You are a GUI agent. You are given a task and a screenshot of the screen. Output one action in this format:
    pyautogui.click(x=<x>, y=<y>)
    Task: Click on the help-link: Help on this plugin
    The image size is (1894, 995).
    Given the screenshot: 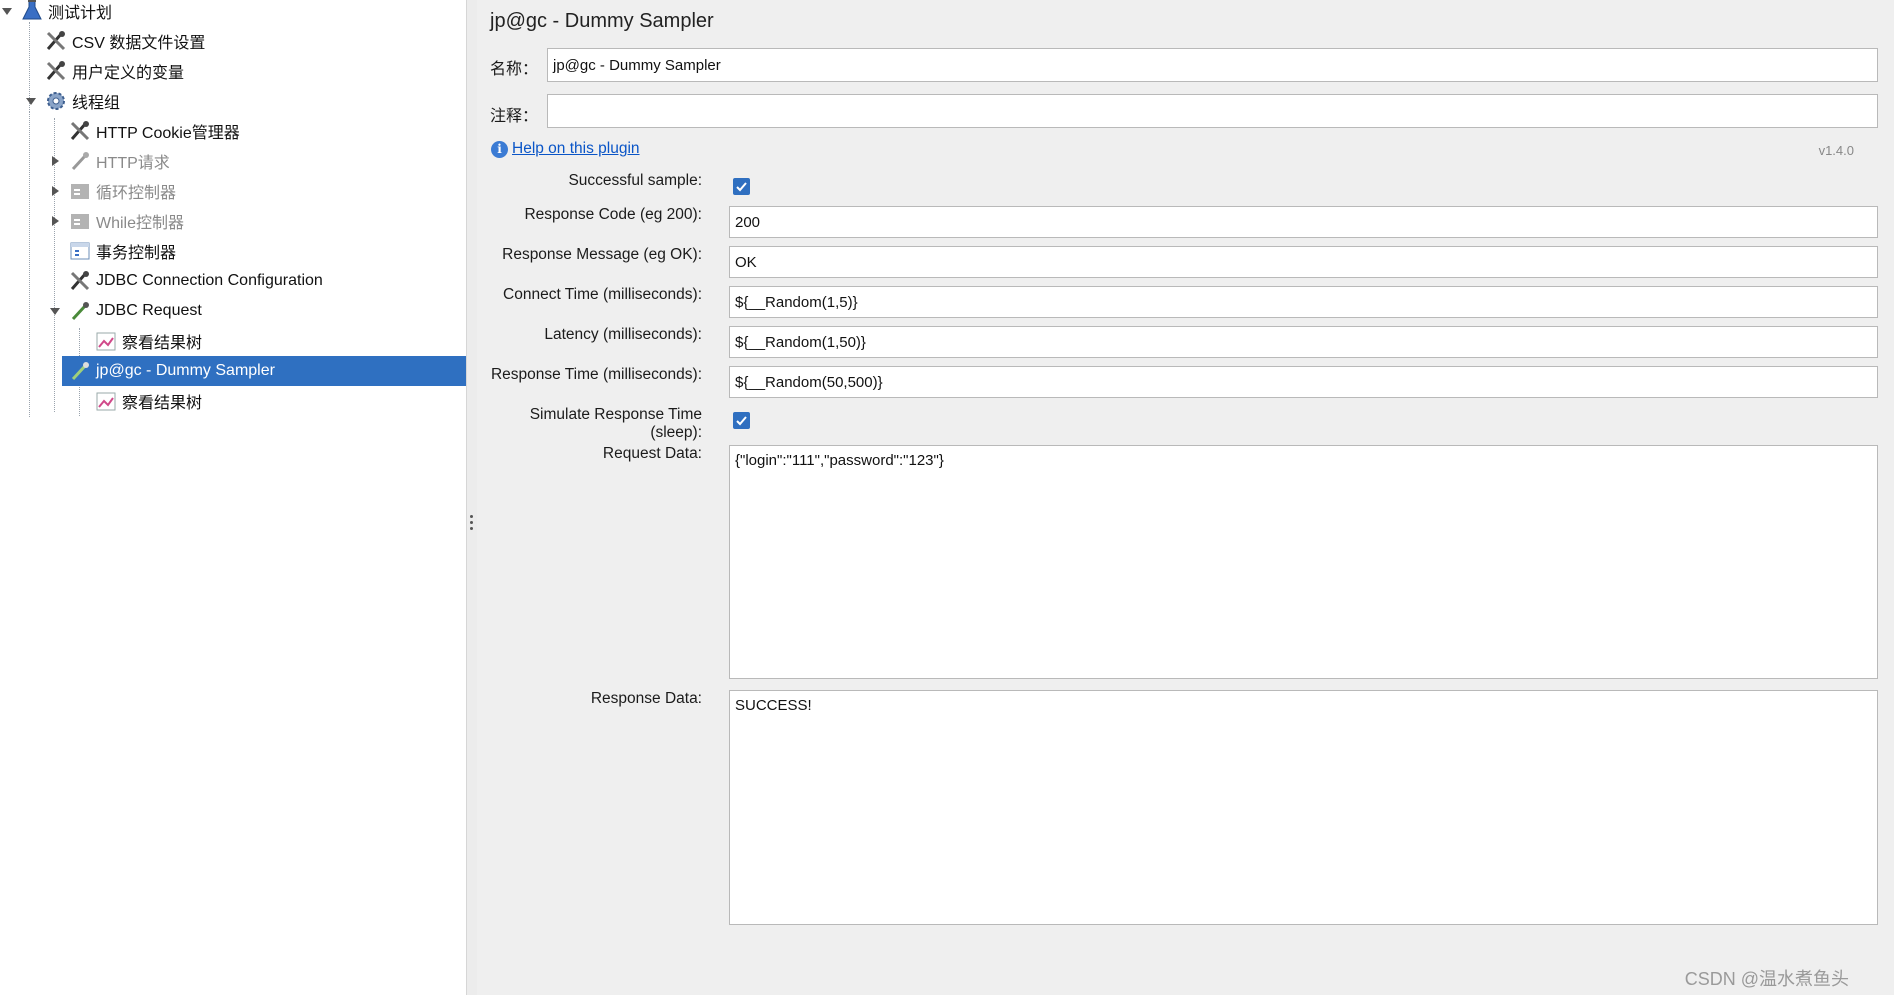 What is the action you would take?
    pyautogui.click(x=576, y=149)
    